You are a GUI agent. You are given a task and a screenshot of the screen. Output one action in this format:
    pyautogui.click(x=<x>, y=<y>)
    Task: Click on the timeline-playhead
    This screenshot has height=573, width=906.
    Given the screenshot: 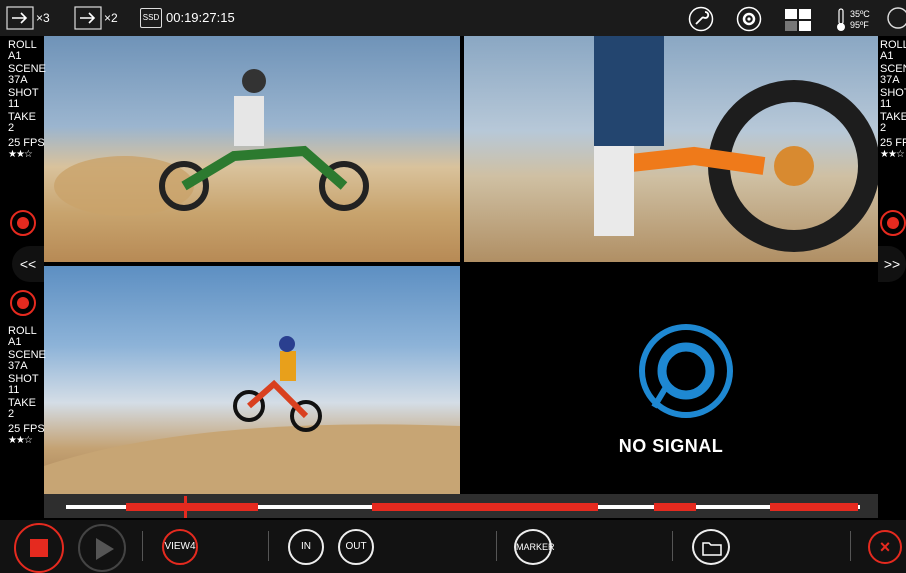 What is the action you would take?
    pyautogui.click(x=185, y=507)
    